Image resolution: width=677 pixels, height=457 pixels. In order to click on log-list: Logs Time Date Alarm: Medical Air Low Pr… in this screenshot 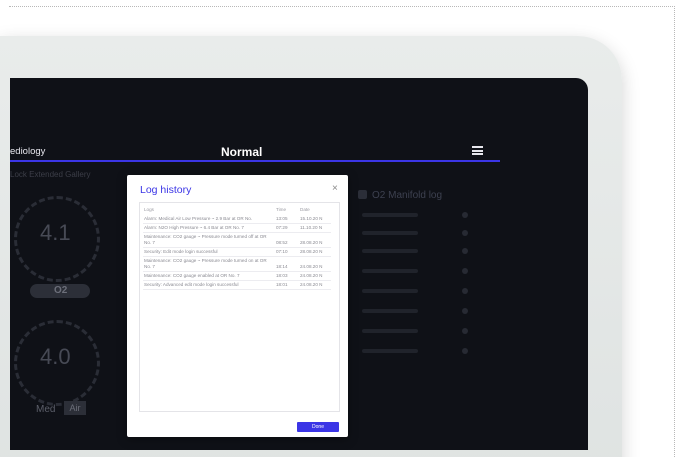, I will do `click(239, 307)`.